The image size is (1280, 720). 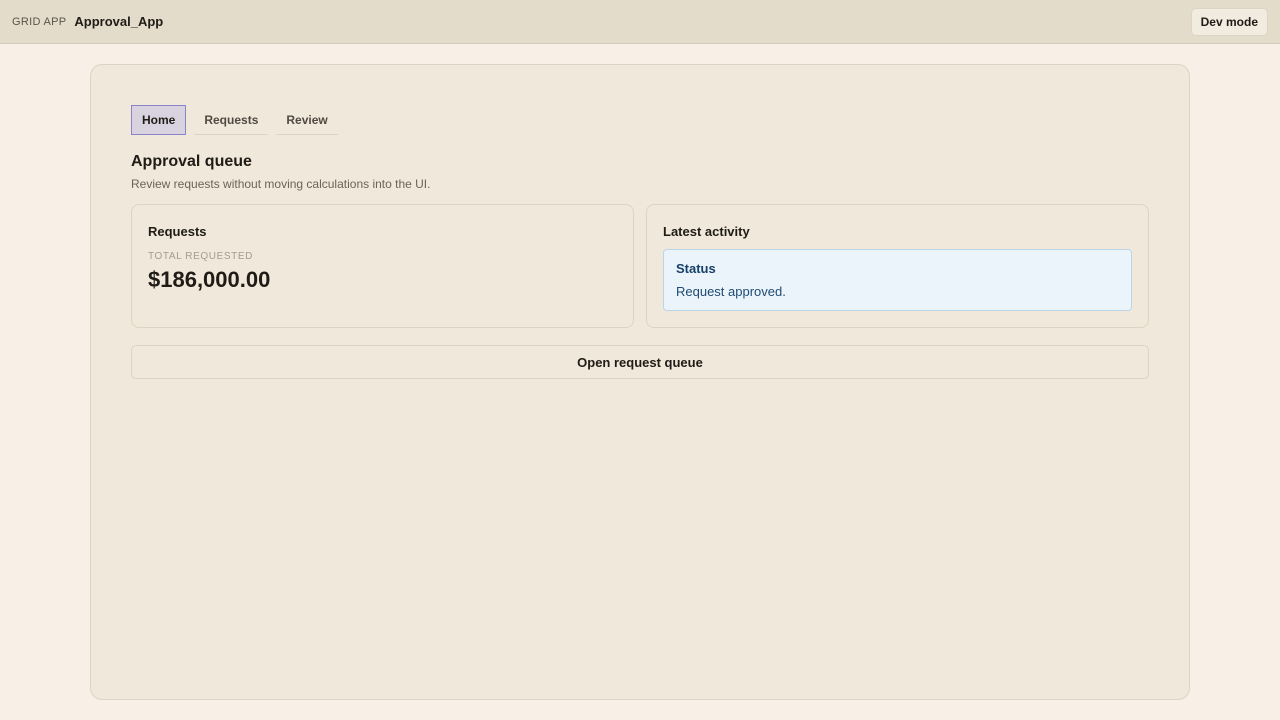 I want to click on total-requested-value: $186,000.00, so click(x=209, y=279).